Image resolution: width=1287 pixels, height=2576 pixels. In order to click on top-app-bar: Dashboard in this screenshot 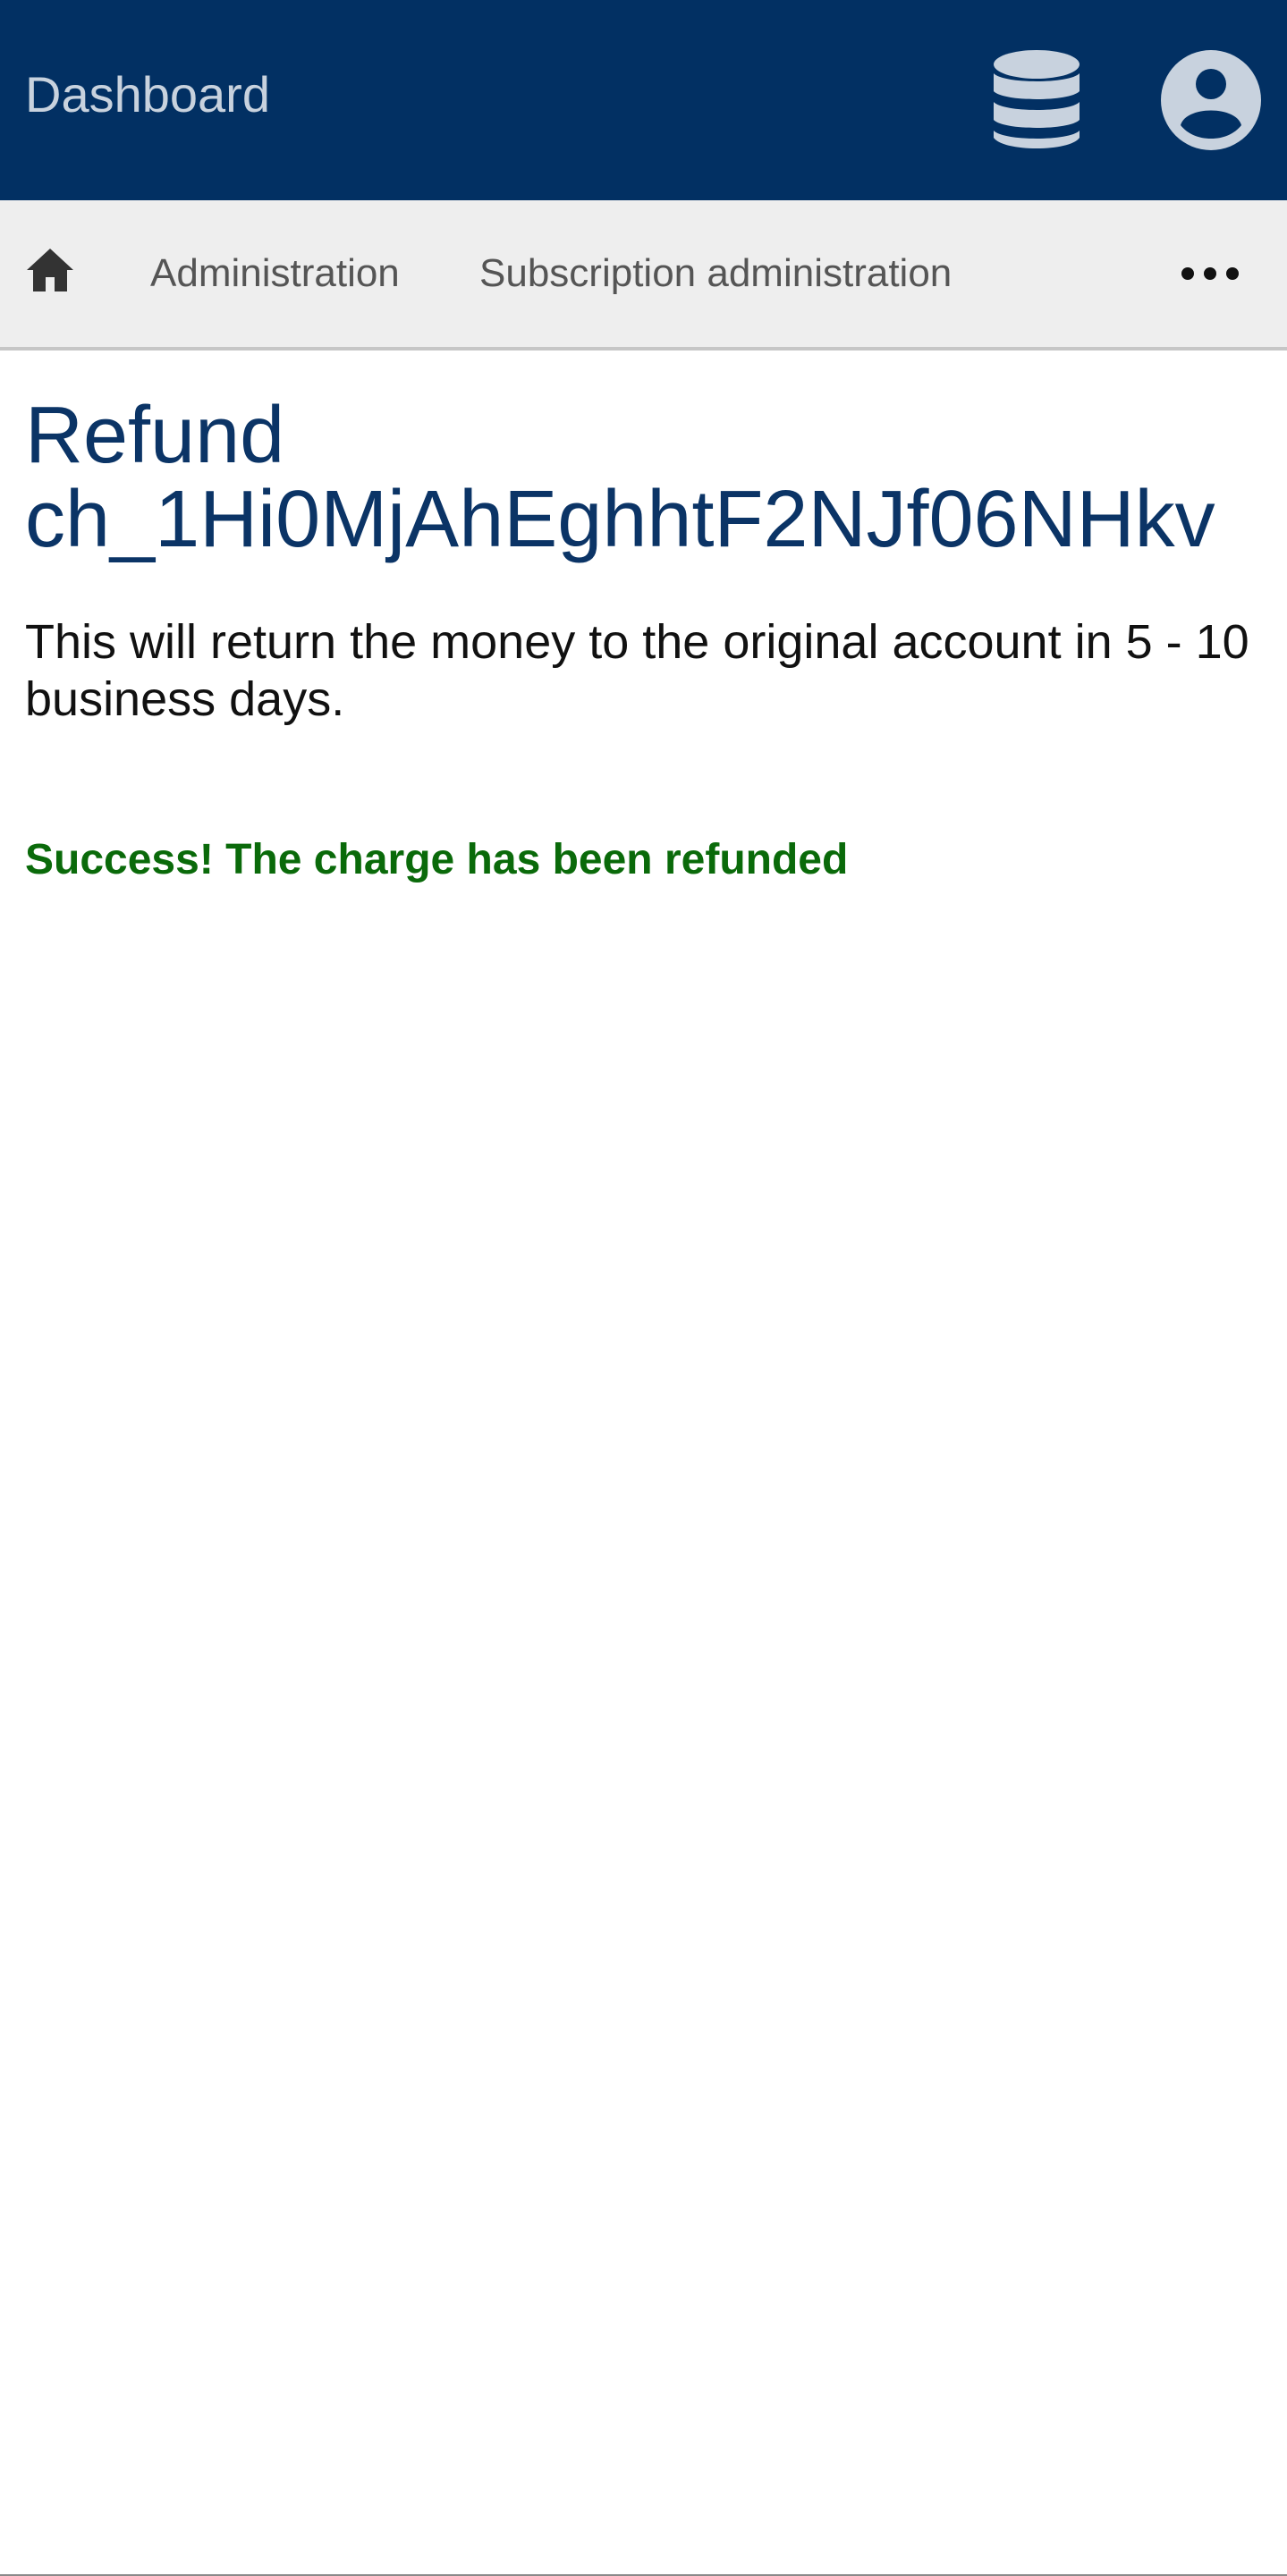, I will do `click(643, 100)`.